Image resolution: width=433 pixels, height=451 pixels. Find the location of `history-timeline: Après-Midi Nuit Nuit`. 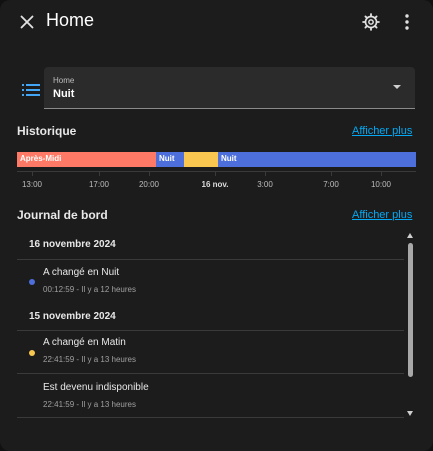

history-timeline: Après-Midi Nuit Nuit is located at coordinates (216, 159).